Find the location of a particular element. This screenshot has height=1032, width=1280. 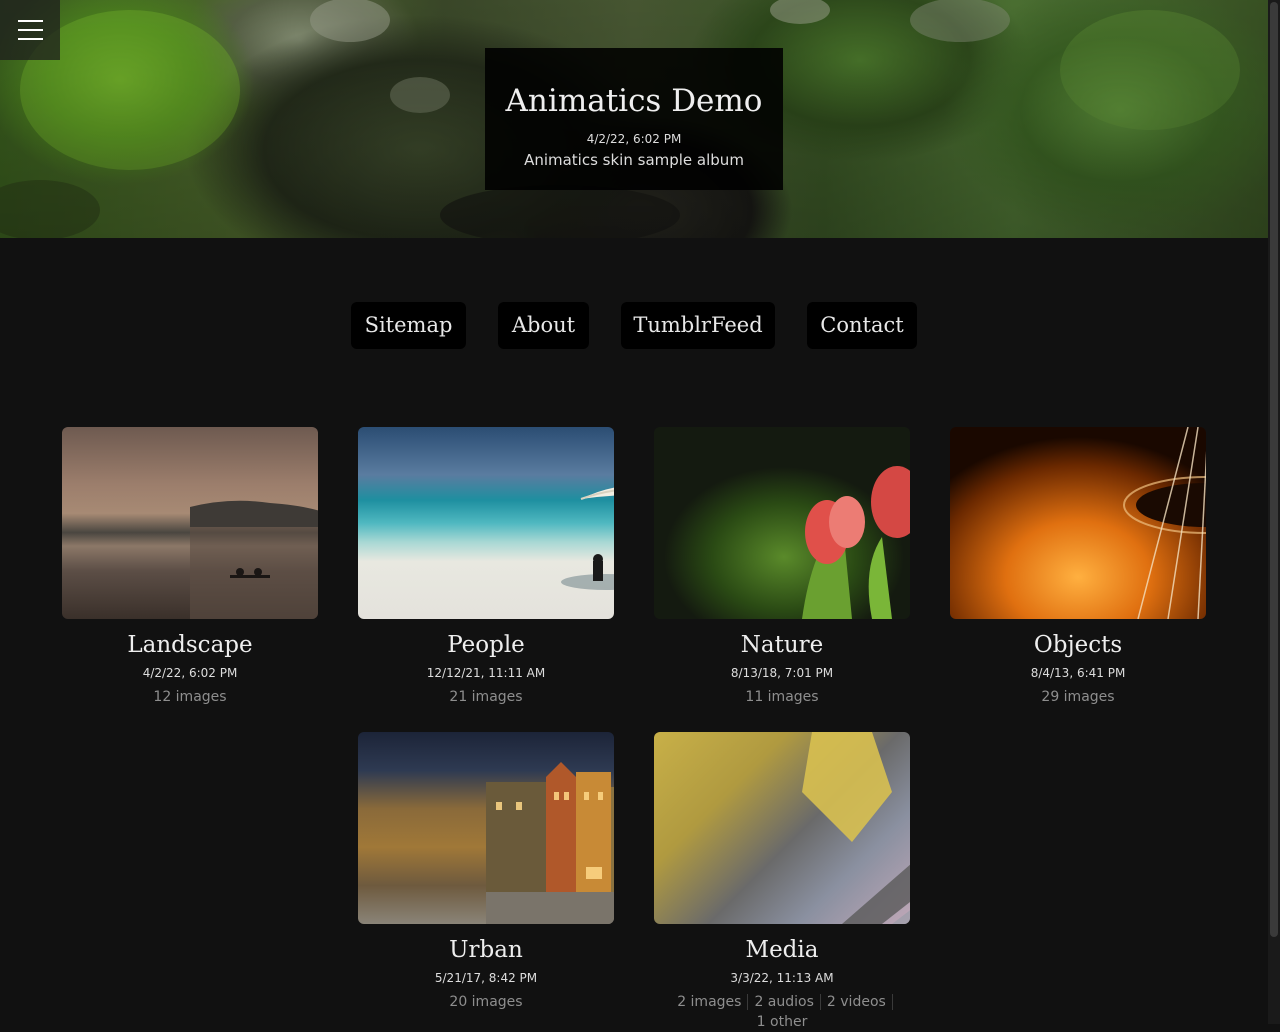

album-date: 3/3/22, 11:13 AM is located at coordinates (782, 978).